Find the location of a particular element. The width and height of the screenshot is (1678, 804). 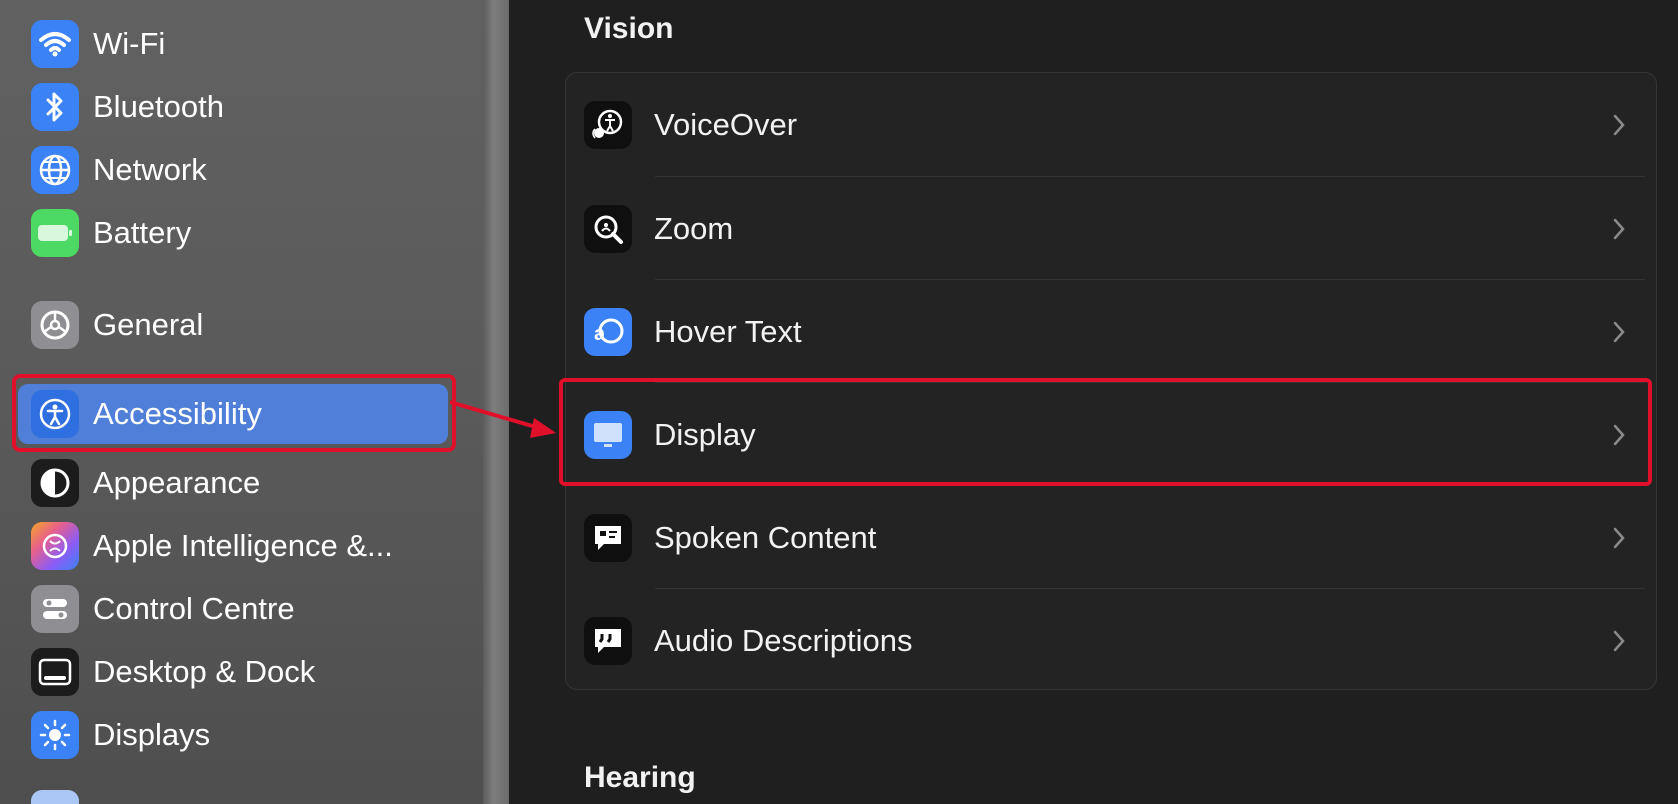

row-spoken-content: Spoken Content is located at coordinates (1110, 537).